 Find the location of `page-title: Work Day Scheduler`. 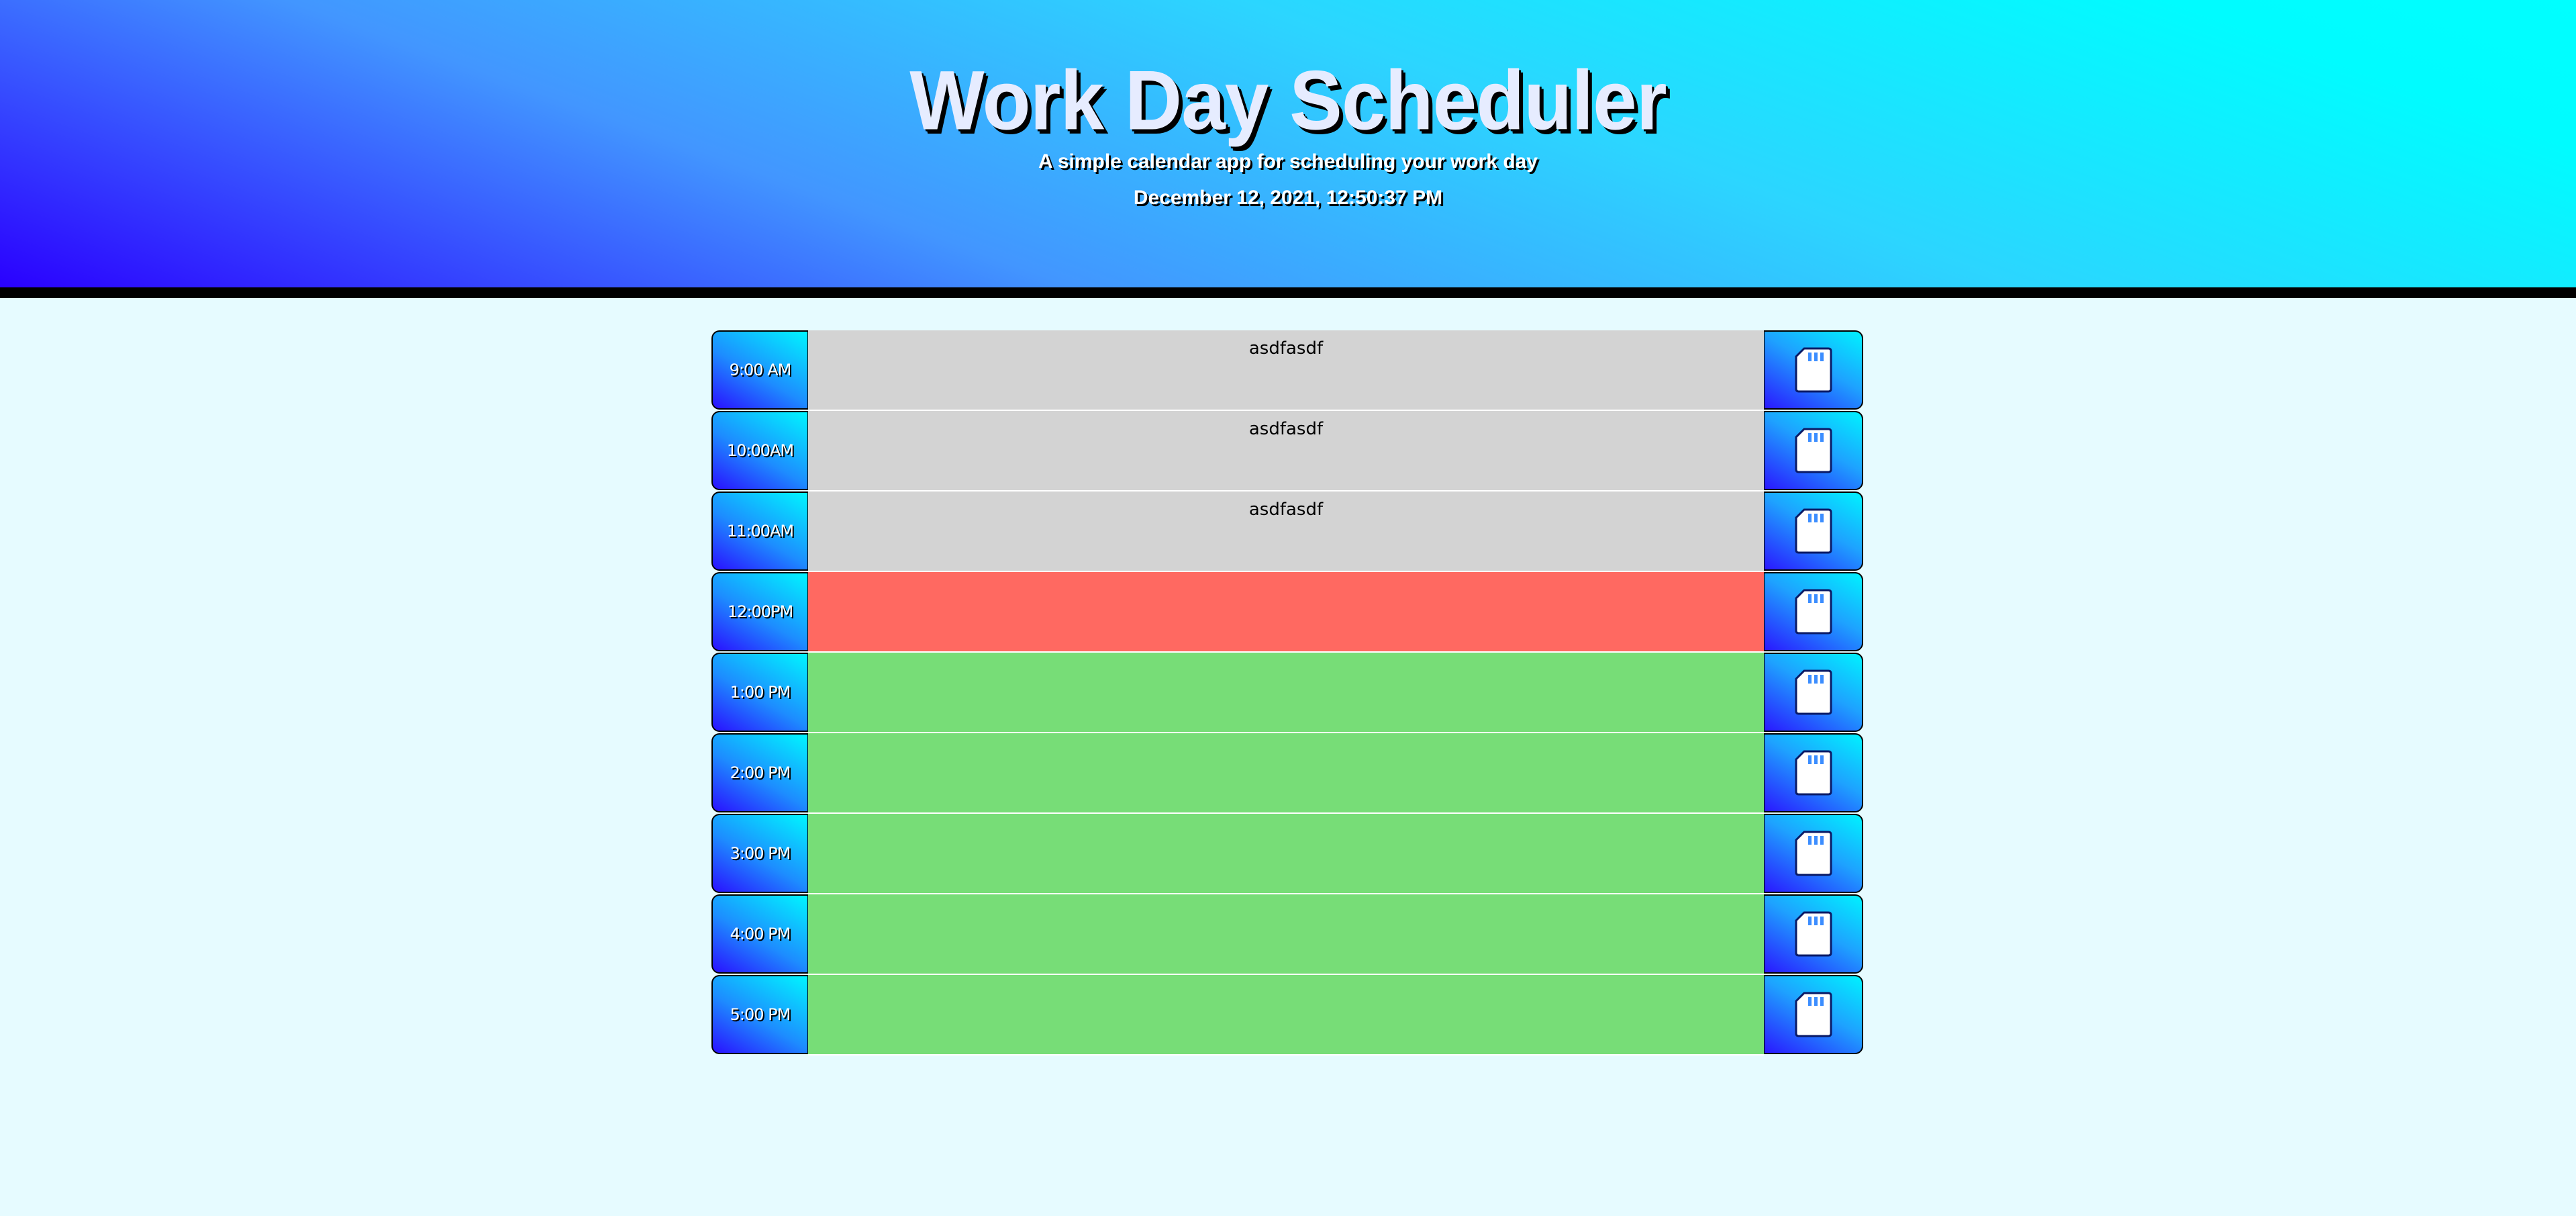

page-title: Work Day Scheduler is located at coordinates (1288, 101).